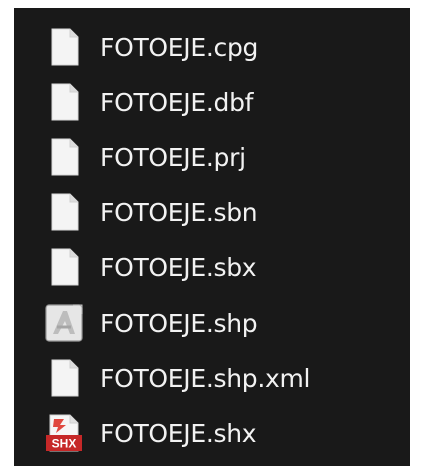 The height and width of the screenshot is (466, 424). I want to click on file-item: FOTOEJE.shp, so click(224, 323).